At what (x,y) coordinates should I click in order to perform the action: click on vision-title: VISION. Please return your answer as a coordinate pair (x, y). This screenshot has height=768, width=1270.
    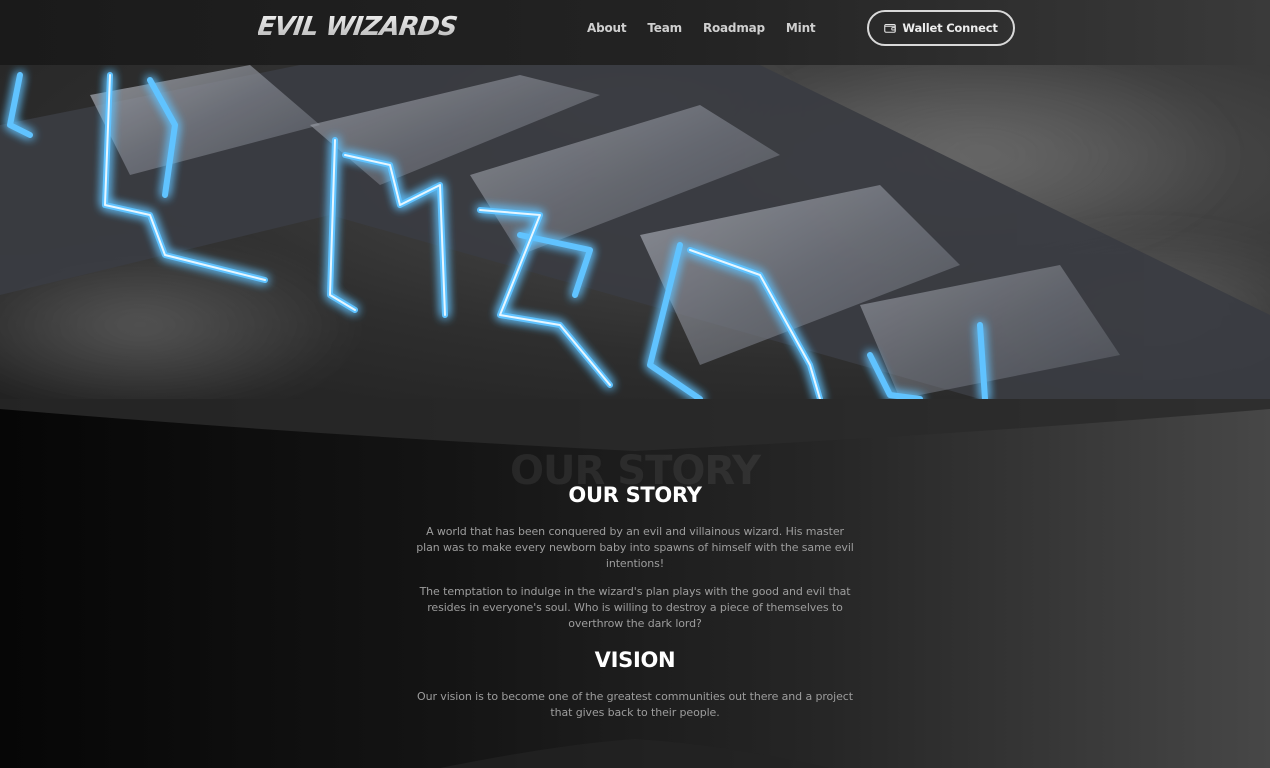
    Looking at the image, I should click on (635, 660).